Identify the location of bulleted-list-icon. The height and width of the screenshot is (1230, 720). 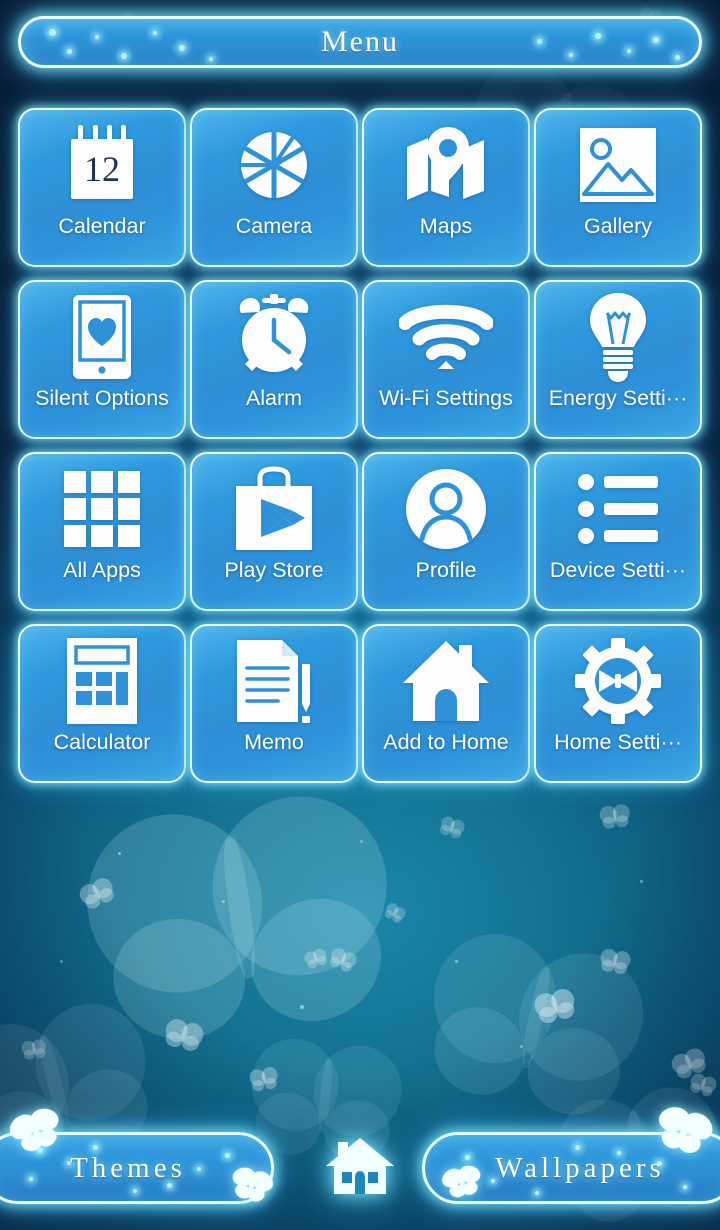
(618, 507).